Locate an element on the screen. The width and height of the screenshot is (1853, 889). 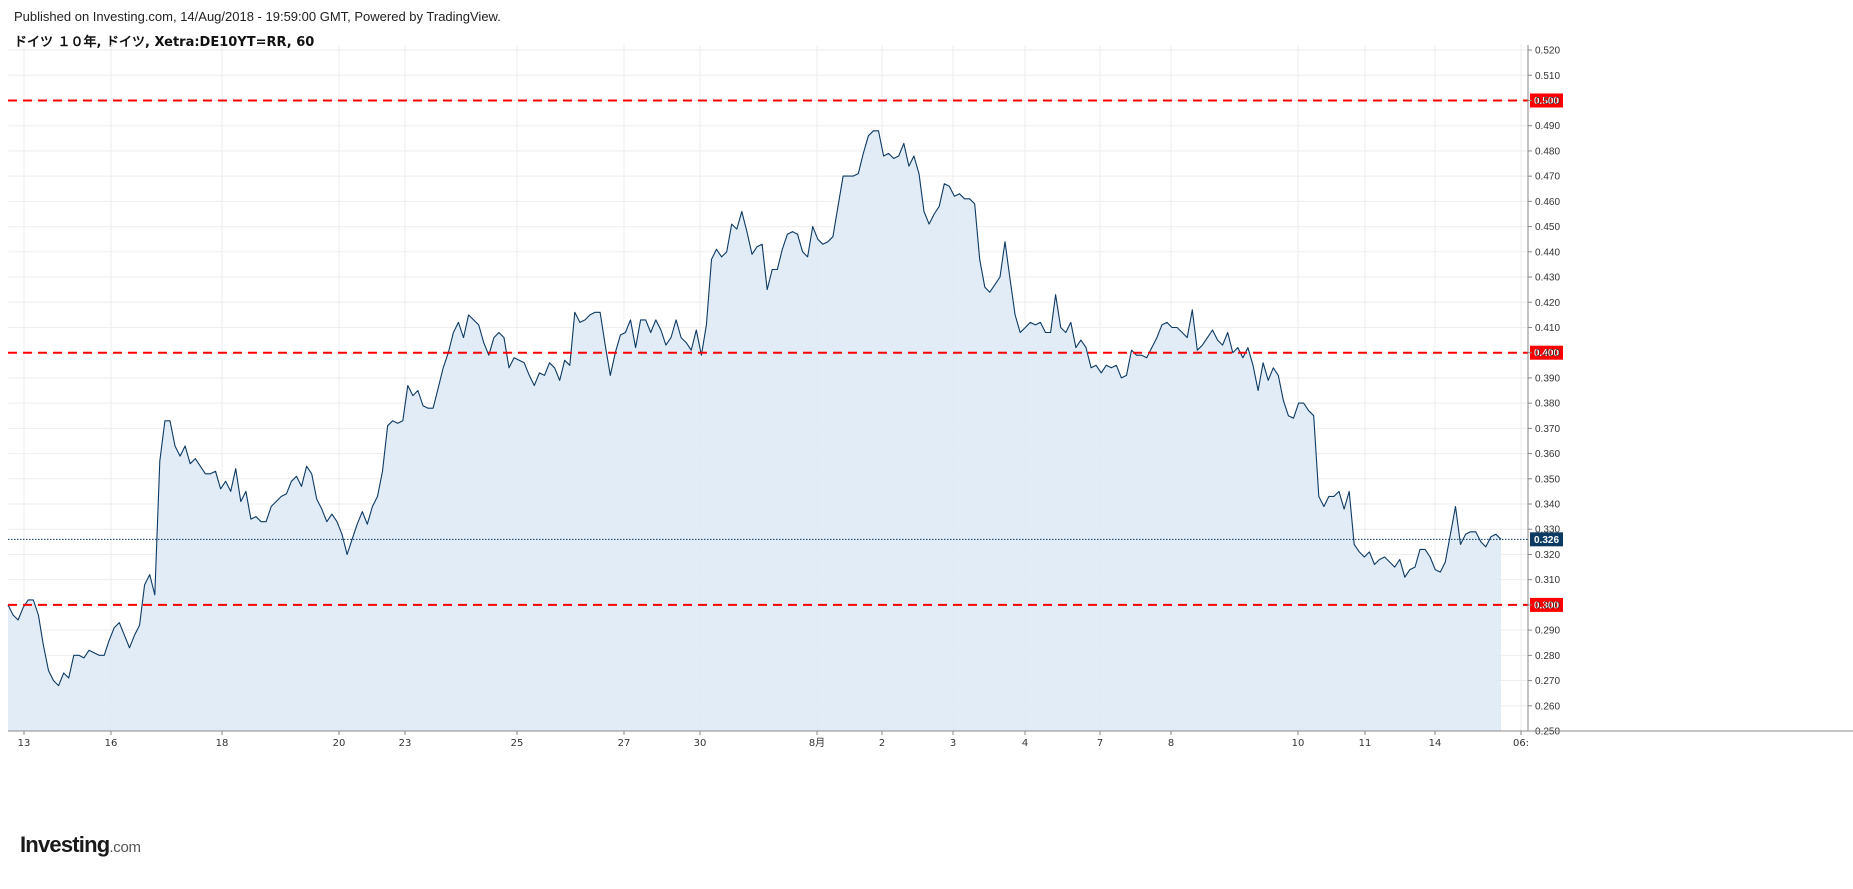
y-tick-label: 0.350 is located at coordinates (1547, 479).